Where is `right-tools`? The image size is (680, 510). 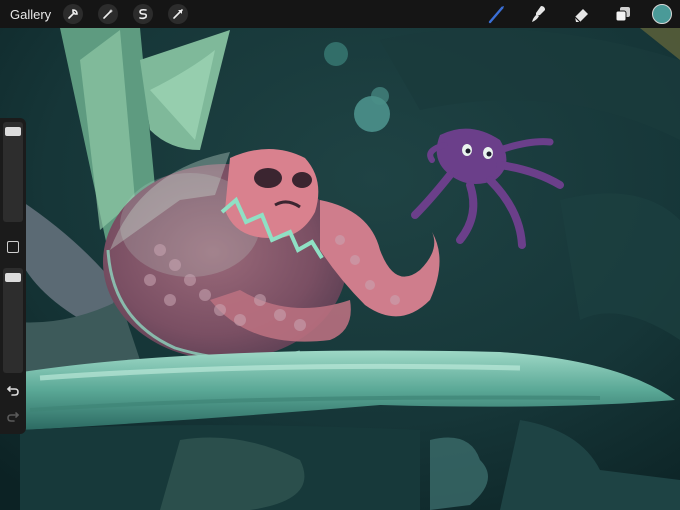 right-tools is located at coordinates (569, 14).